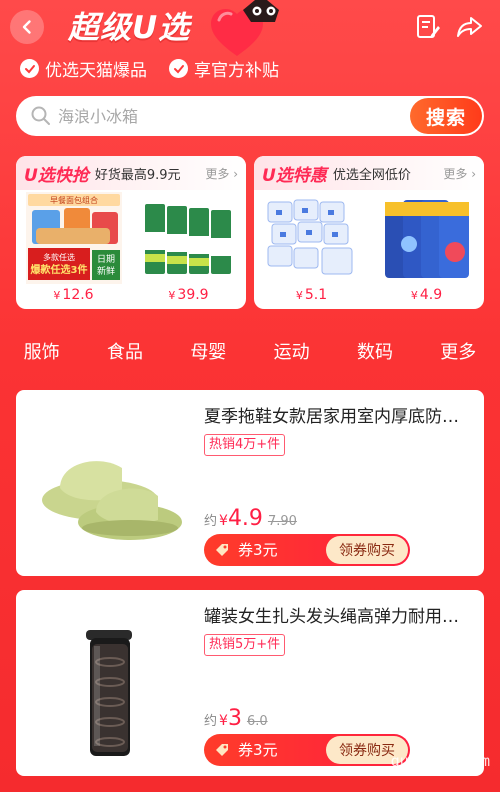 This screenshot has height=792, width=500. I want to click on price-row: 约 ¥ 3 6.0, so click(236, 720).